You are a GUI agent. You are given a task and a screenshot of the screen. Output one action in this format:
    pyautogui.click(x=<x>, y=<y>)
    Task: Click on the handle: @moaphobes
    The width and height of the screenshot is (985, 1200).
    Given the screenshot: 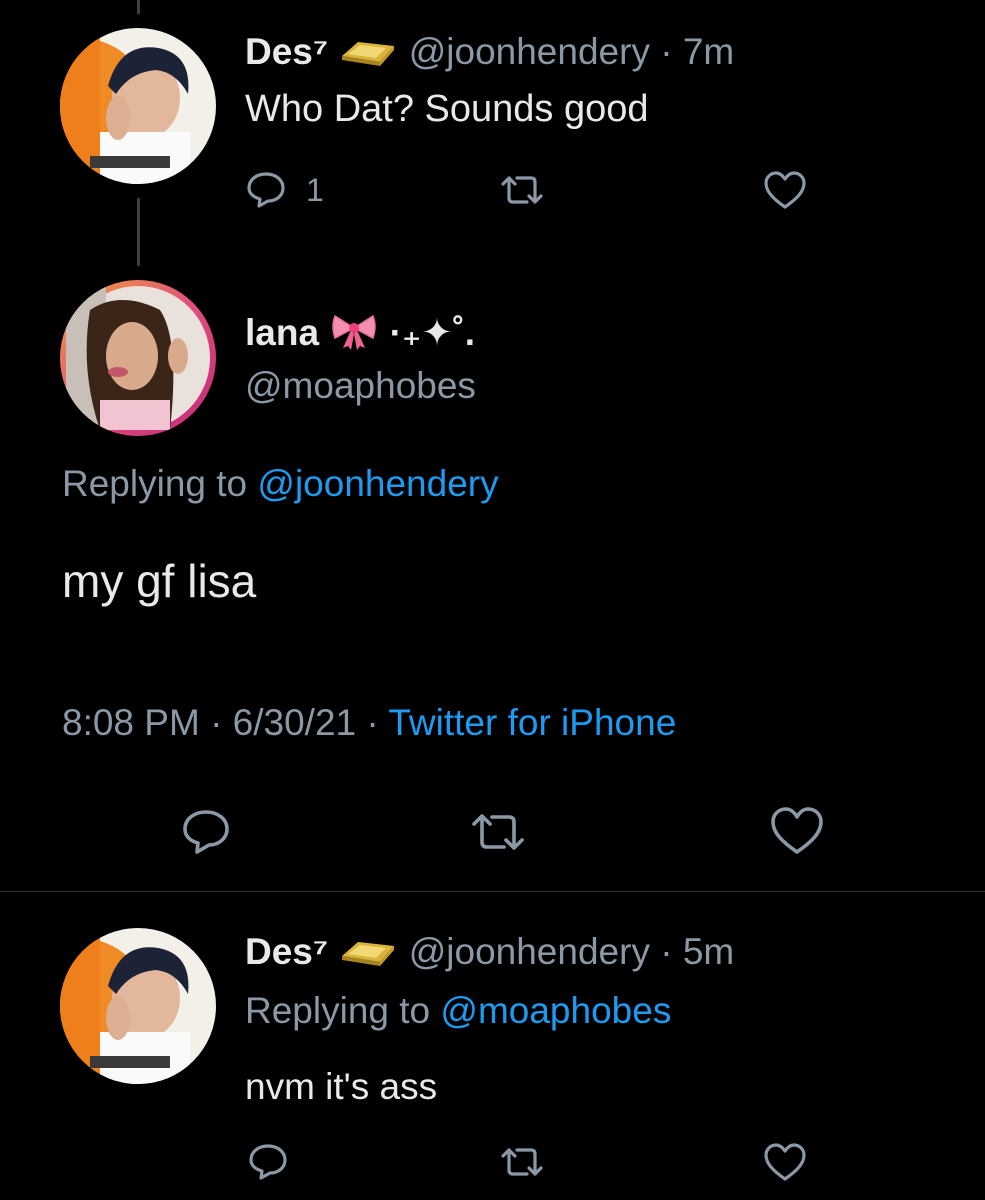 What is the action you would take?
    pyautogui.click(x=360, y=386)
    